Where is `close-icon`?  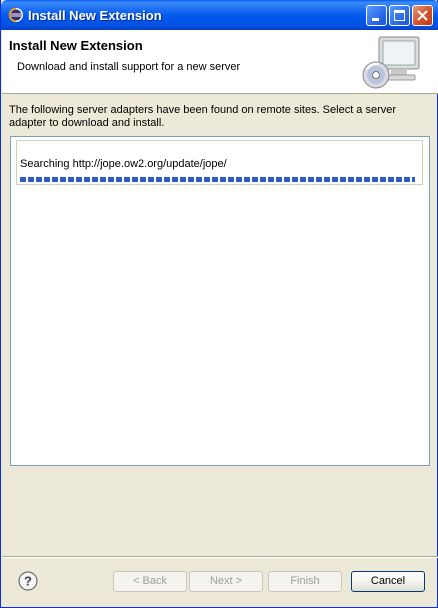
close-icon is located at coordinates (422, 15).